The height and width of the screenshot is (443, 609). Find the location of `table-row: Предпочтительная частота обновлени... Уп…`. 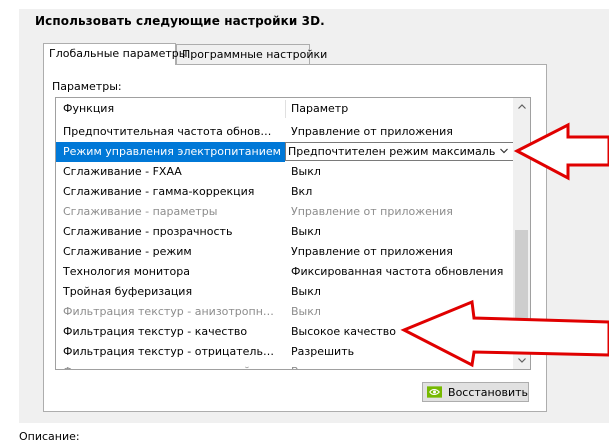

table-row: Предпочтительная частота обновлени... Уп… is located at coordinates (285, 132).